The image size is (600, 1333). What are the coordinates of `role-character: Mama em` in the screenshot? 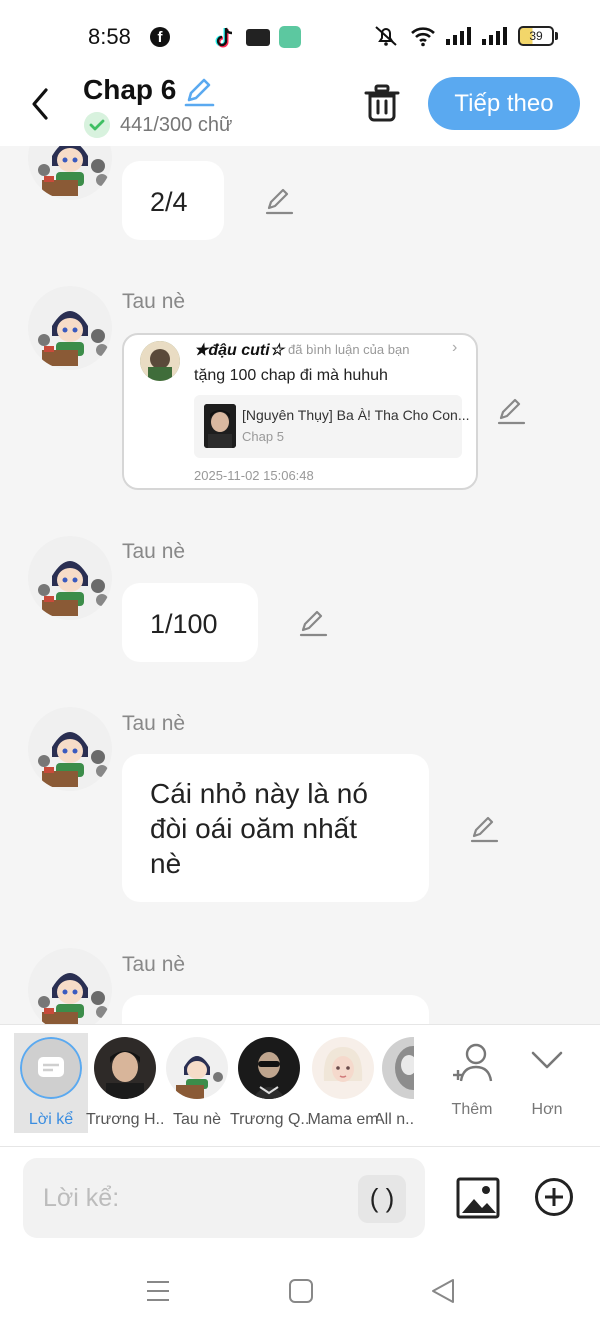 It's located at (343, 1085).